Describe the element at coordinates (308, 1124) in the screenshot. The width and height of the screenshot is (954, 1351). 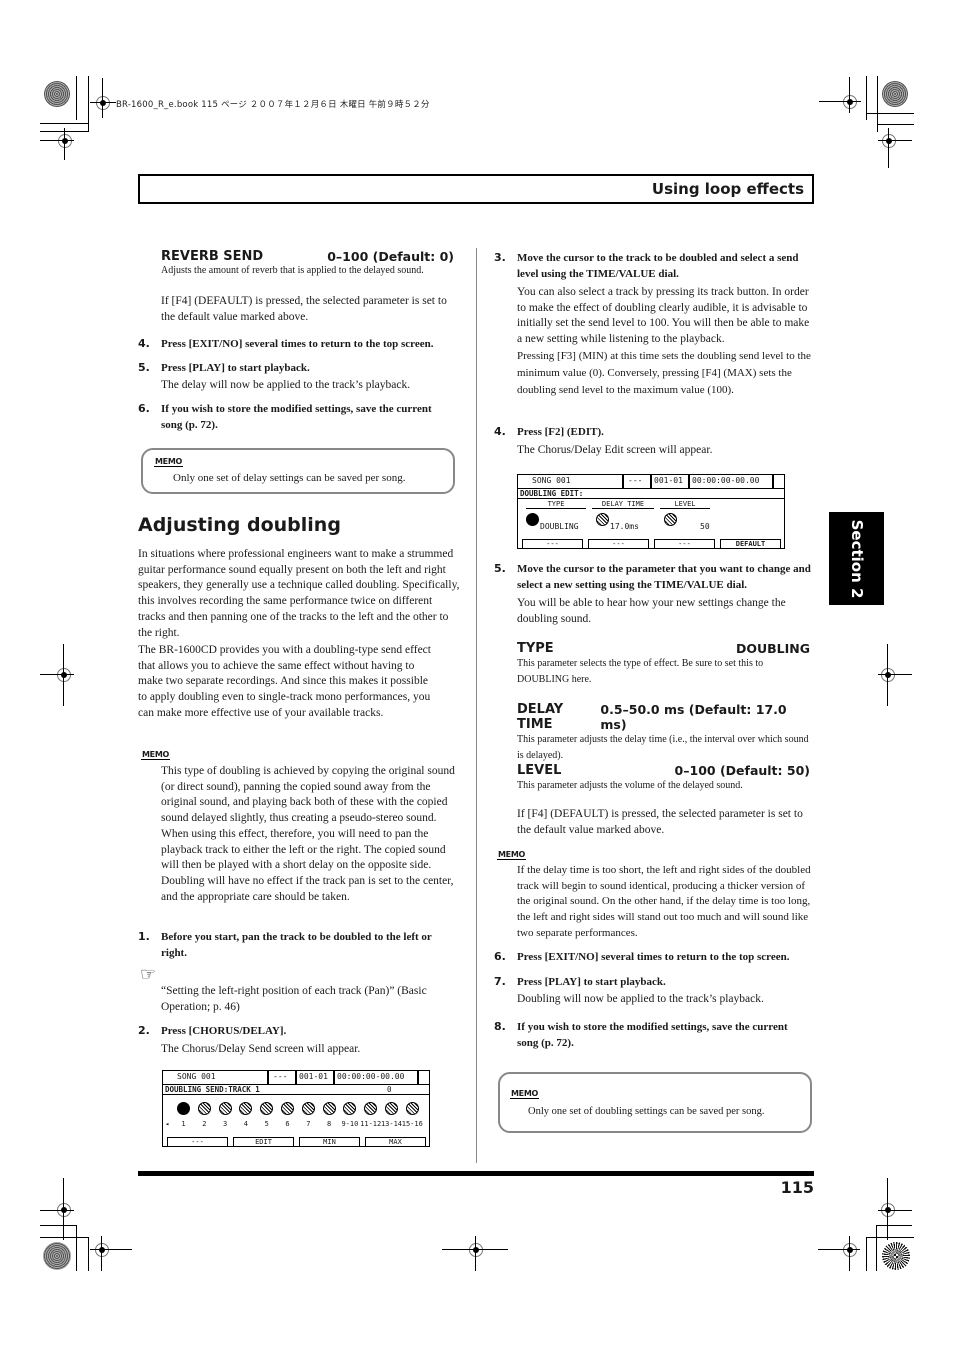
I see `lcd-track-label: 7` at that location.